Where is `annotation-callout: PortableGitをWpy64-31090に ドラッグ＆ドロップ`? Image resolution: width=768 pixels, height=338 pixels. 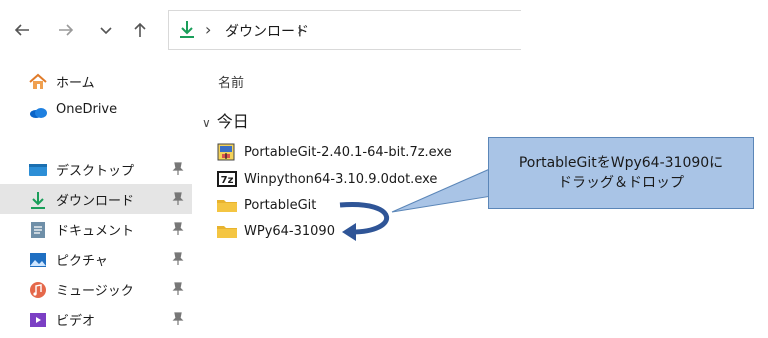
annotation-callout: PortableGitをWpy64-31090に ドラッグ＆ドロップ is located at coordinates (621, 173).